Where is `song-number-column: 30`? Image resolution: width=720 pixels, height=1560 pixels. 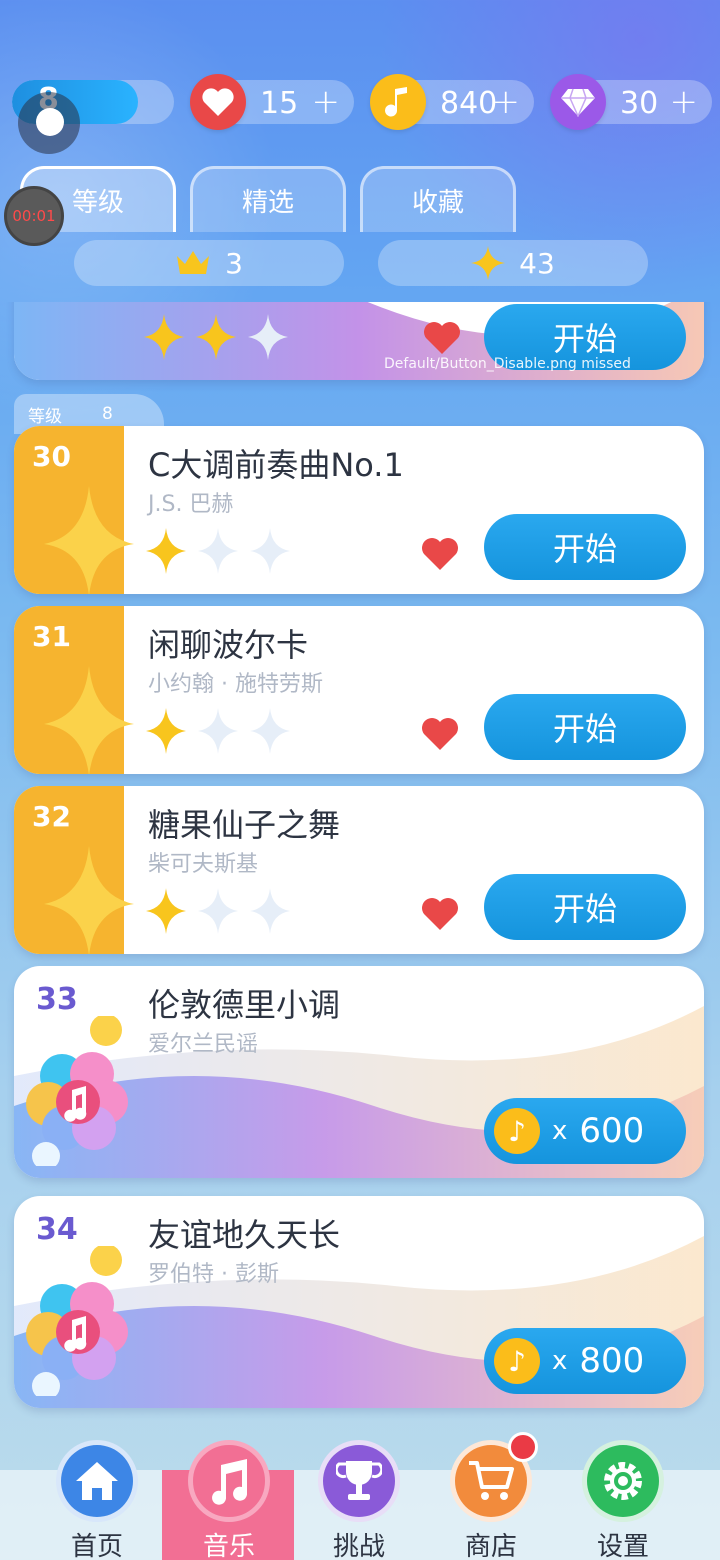 song-number-column: 30 is located at coordinates (74, 510).